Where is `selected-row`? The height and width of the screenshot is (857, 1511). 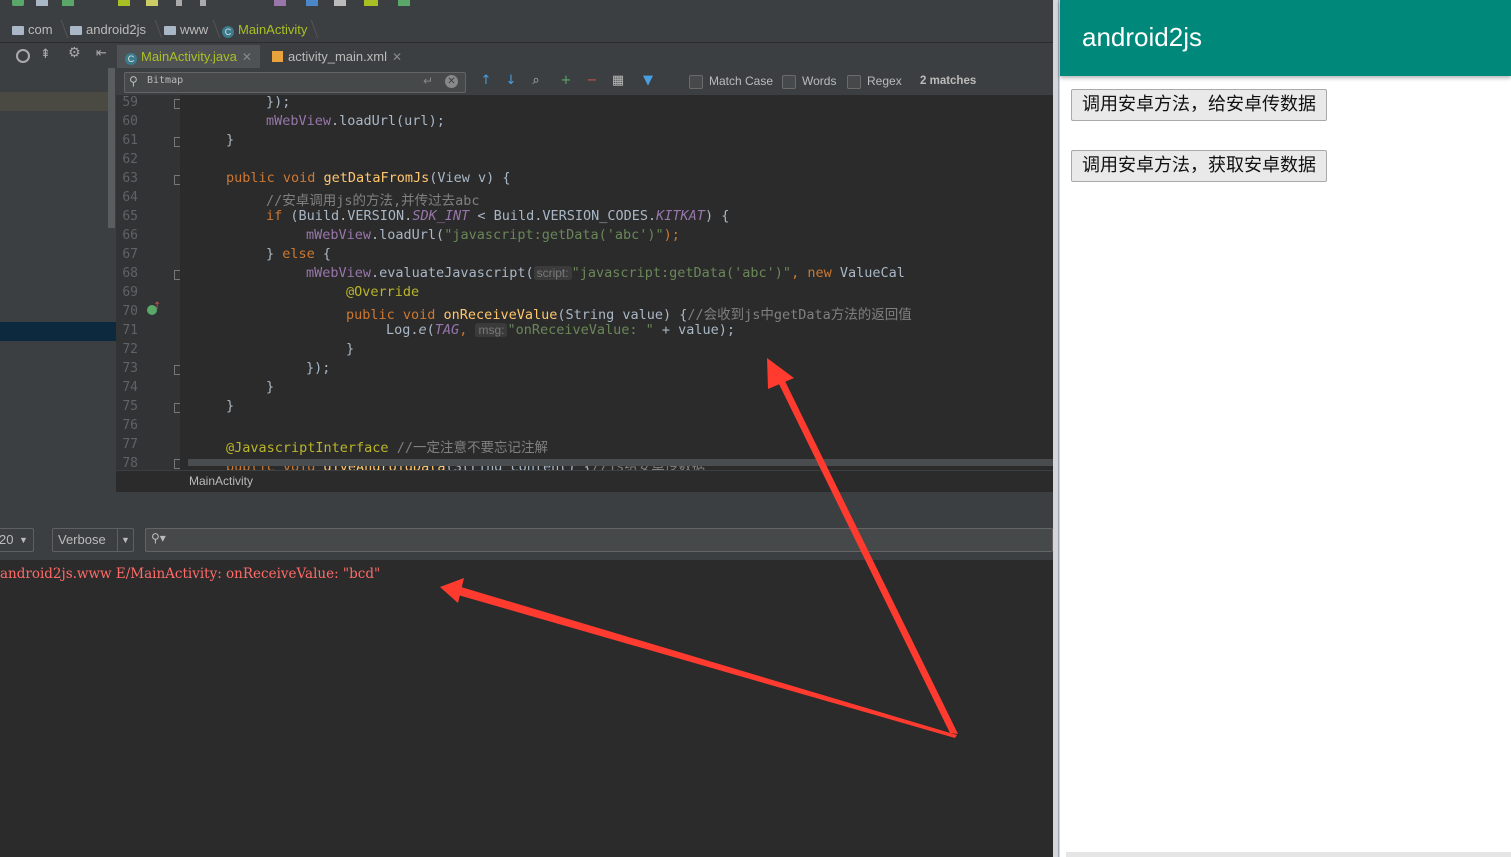
selected-row is located at coordinates (54, 101).